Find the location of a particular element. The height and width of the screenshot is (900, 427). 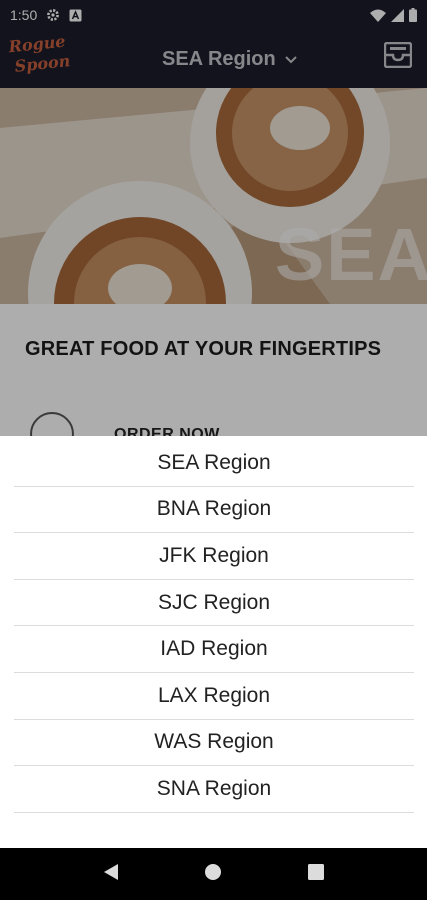

navigation-bar is located at coordinates (213, 874).